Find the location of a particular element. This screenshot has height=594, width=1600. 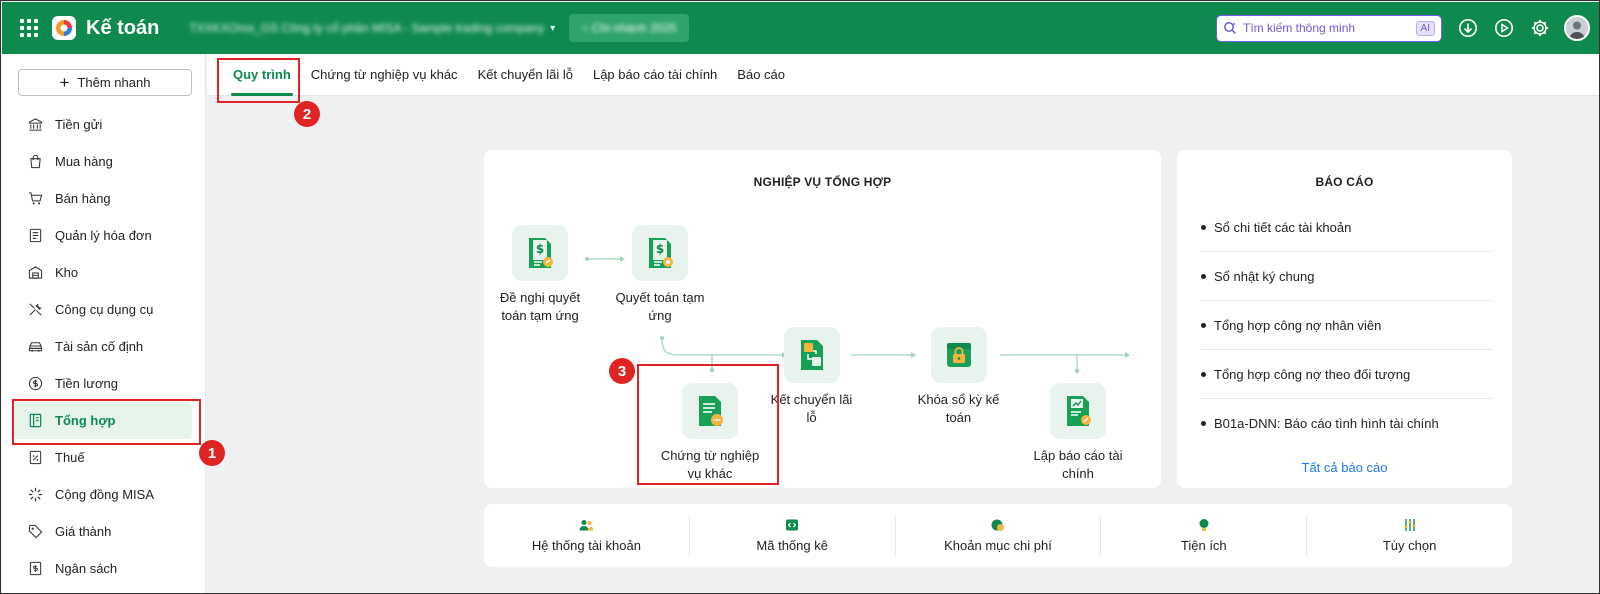

tab-ket-chuyen-lai-lo: Kết chuyển lãi lỗ is located at coordinates (525, 75).